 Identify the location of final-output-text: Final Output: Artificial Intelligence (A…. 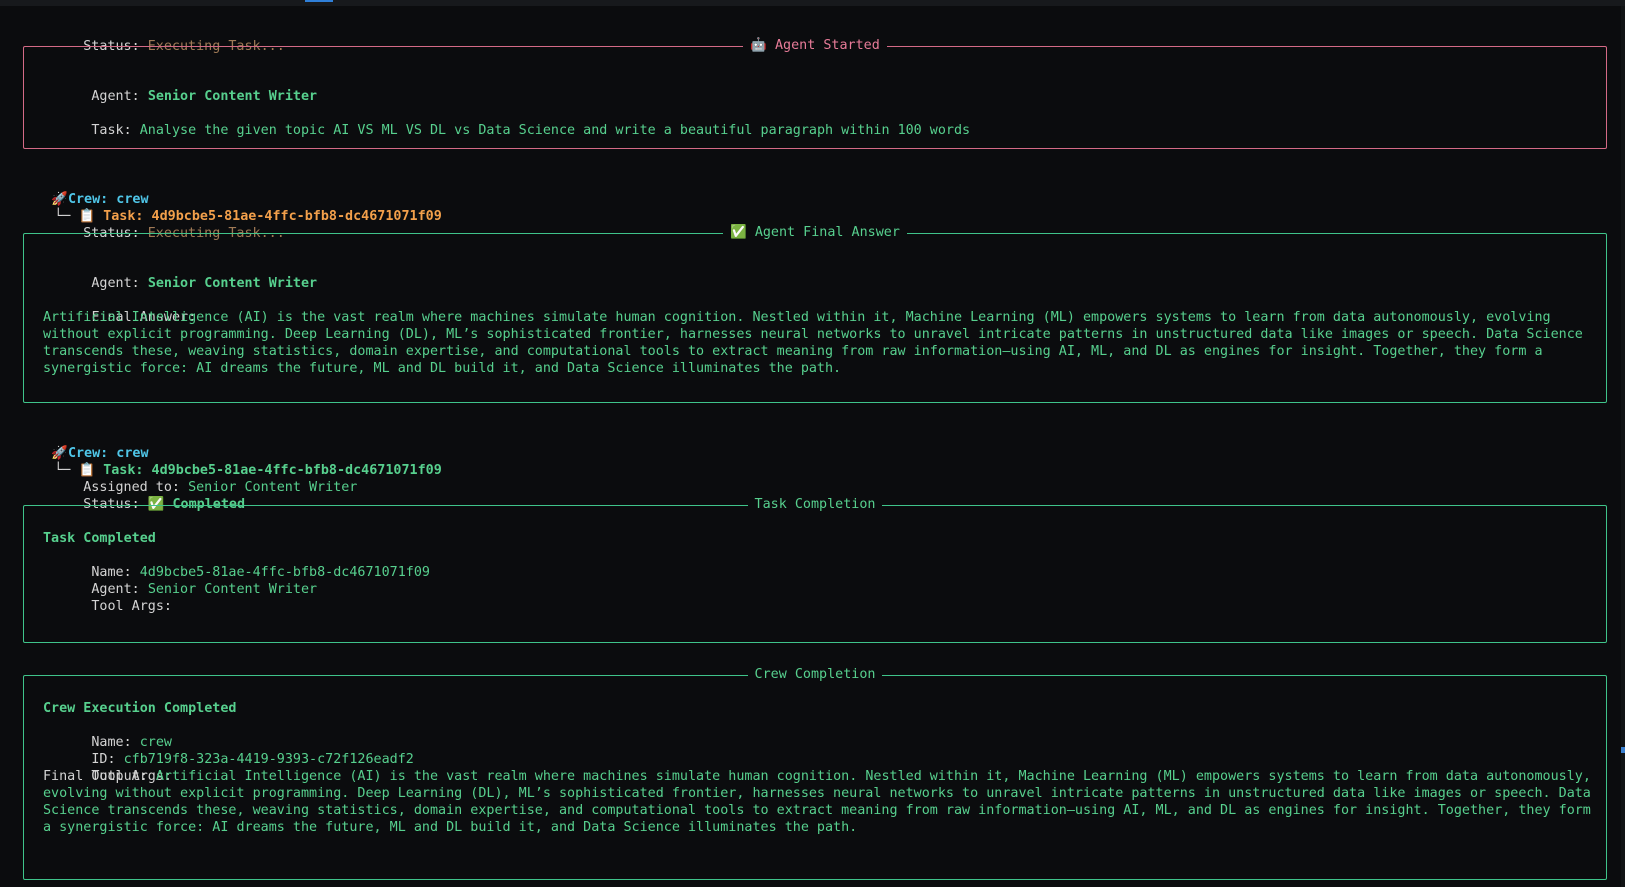
(820, 802).